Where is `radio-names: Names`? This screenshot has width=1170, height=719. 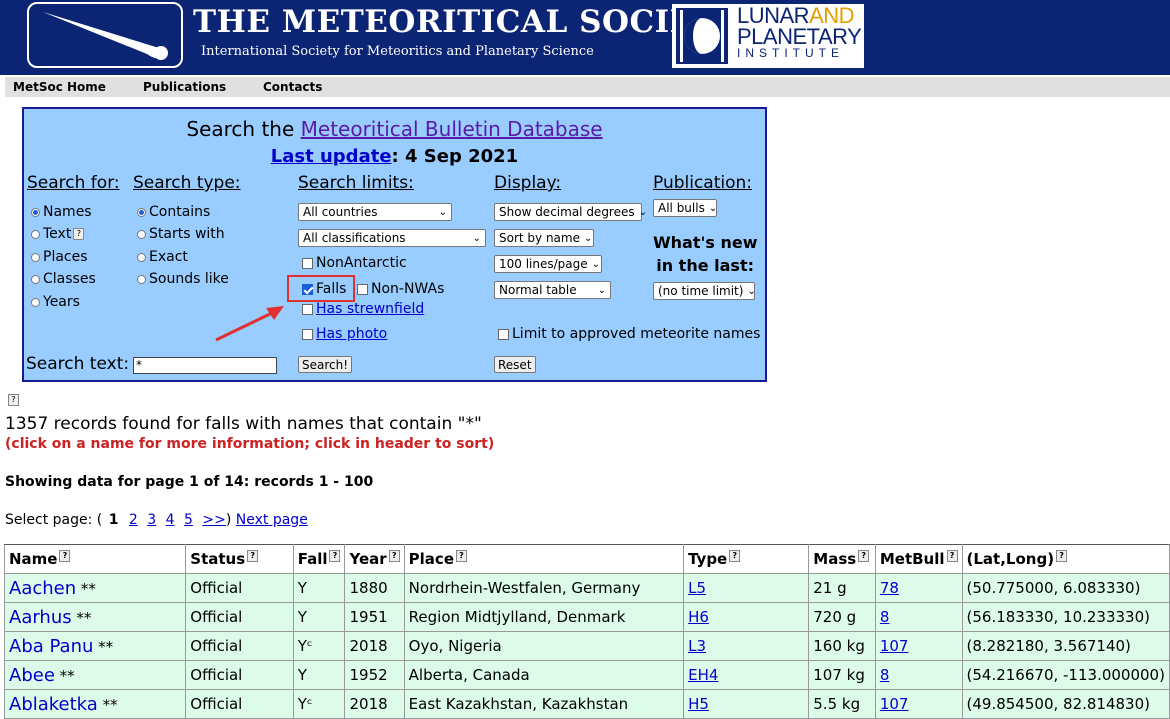 radio-names: Names is located at coordinates (61, 212).